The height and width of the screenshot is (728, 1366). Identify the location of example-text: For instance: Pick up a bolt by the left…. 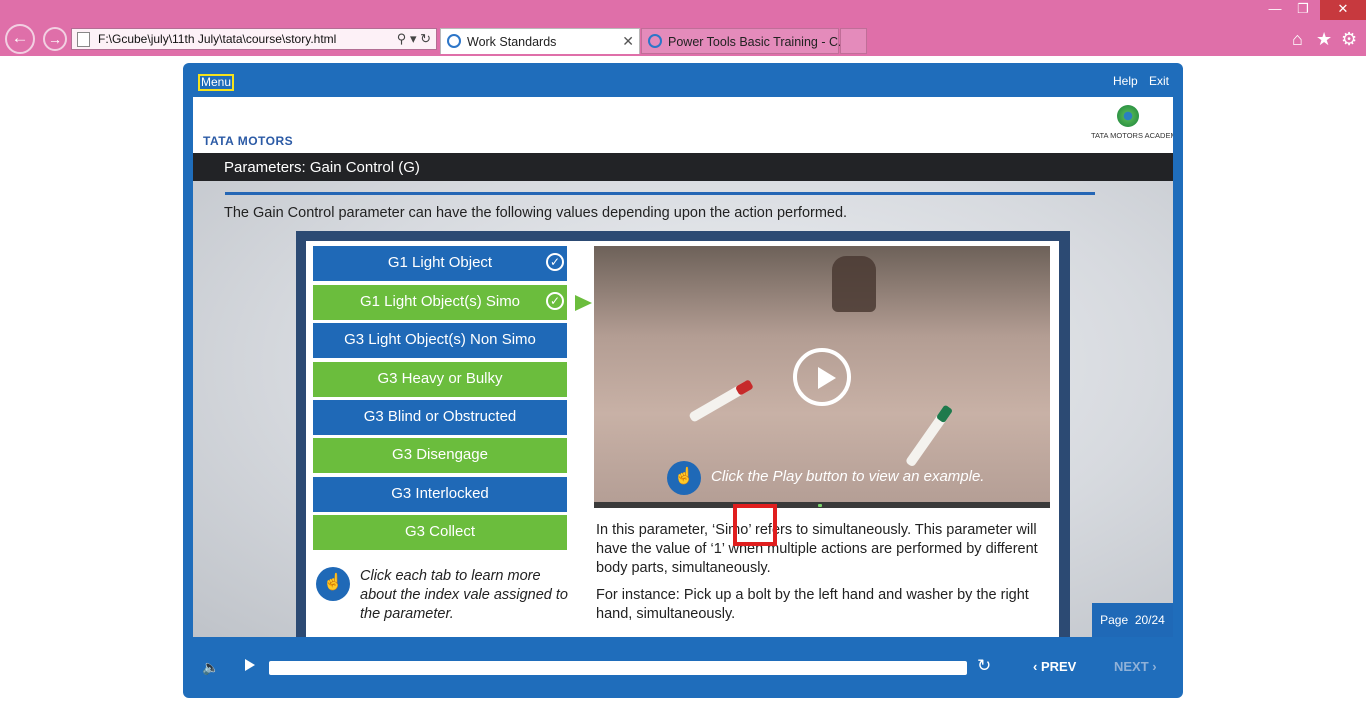
(812, 604).